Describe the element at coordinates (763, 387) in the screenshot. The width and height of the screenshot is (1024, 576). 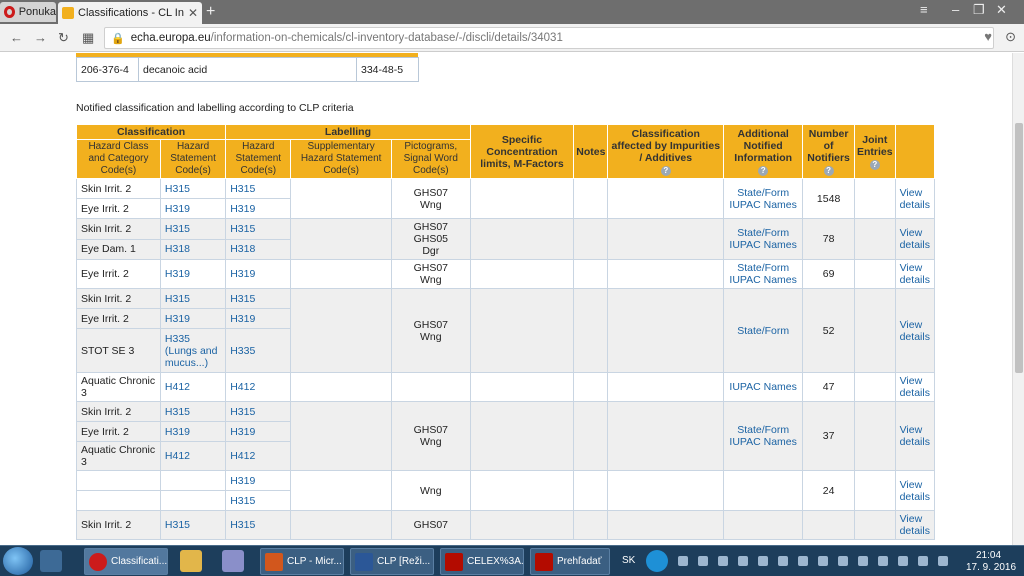
I see `additional-info-cell: IUPAC Names` at that location.